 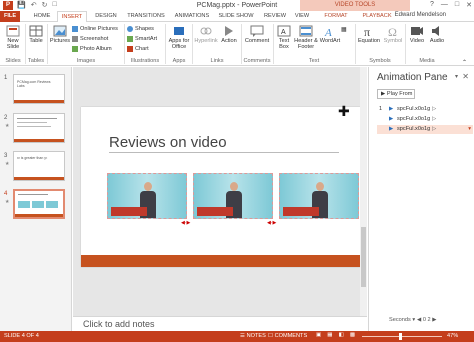 I want to click on seconds-label: Seconds, so click(x=400, y=320).